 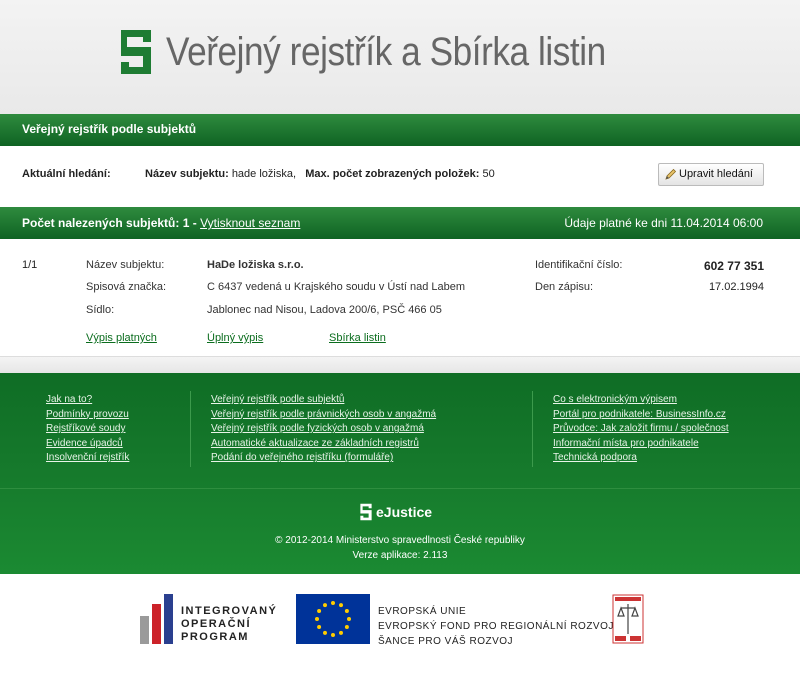 I want to click on full-extract-link: Úplný výpis, so click(x=235, y=338).